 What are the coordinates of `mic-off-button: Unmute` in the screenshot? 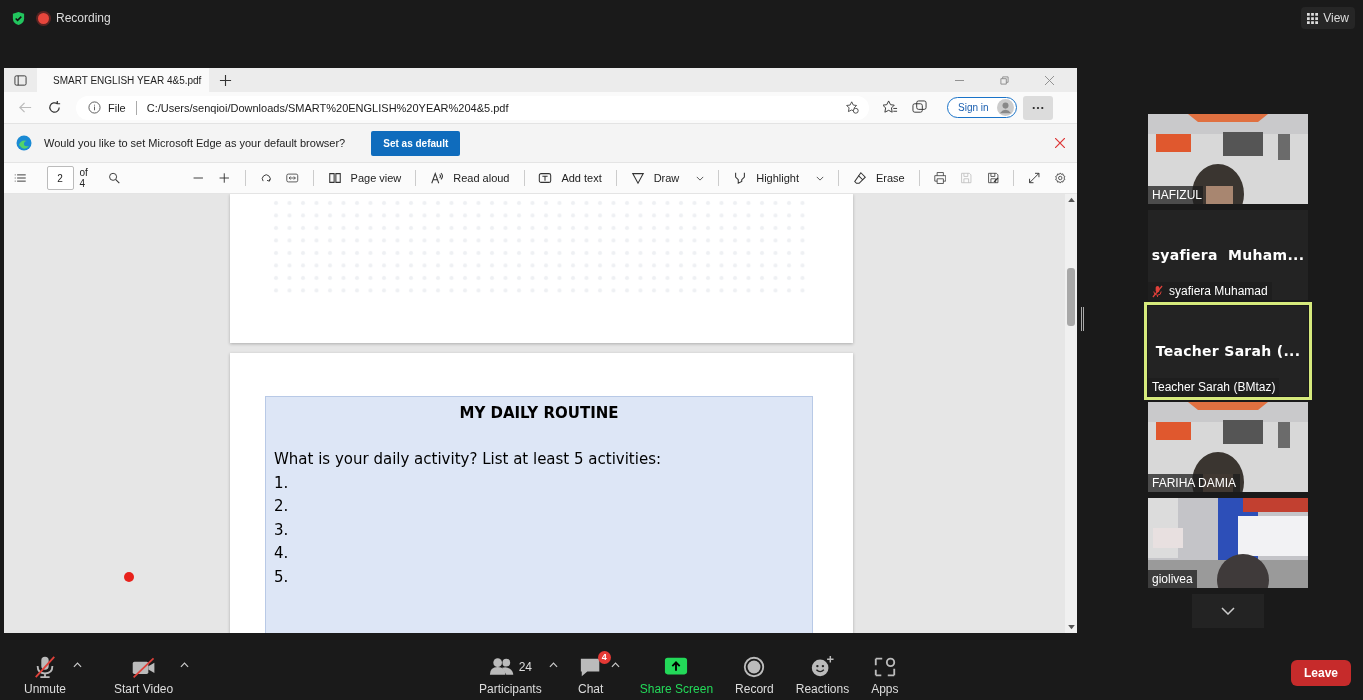 It's located at (52, 672).